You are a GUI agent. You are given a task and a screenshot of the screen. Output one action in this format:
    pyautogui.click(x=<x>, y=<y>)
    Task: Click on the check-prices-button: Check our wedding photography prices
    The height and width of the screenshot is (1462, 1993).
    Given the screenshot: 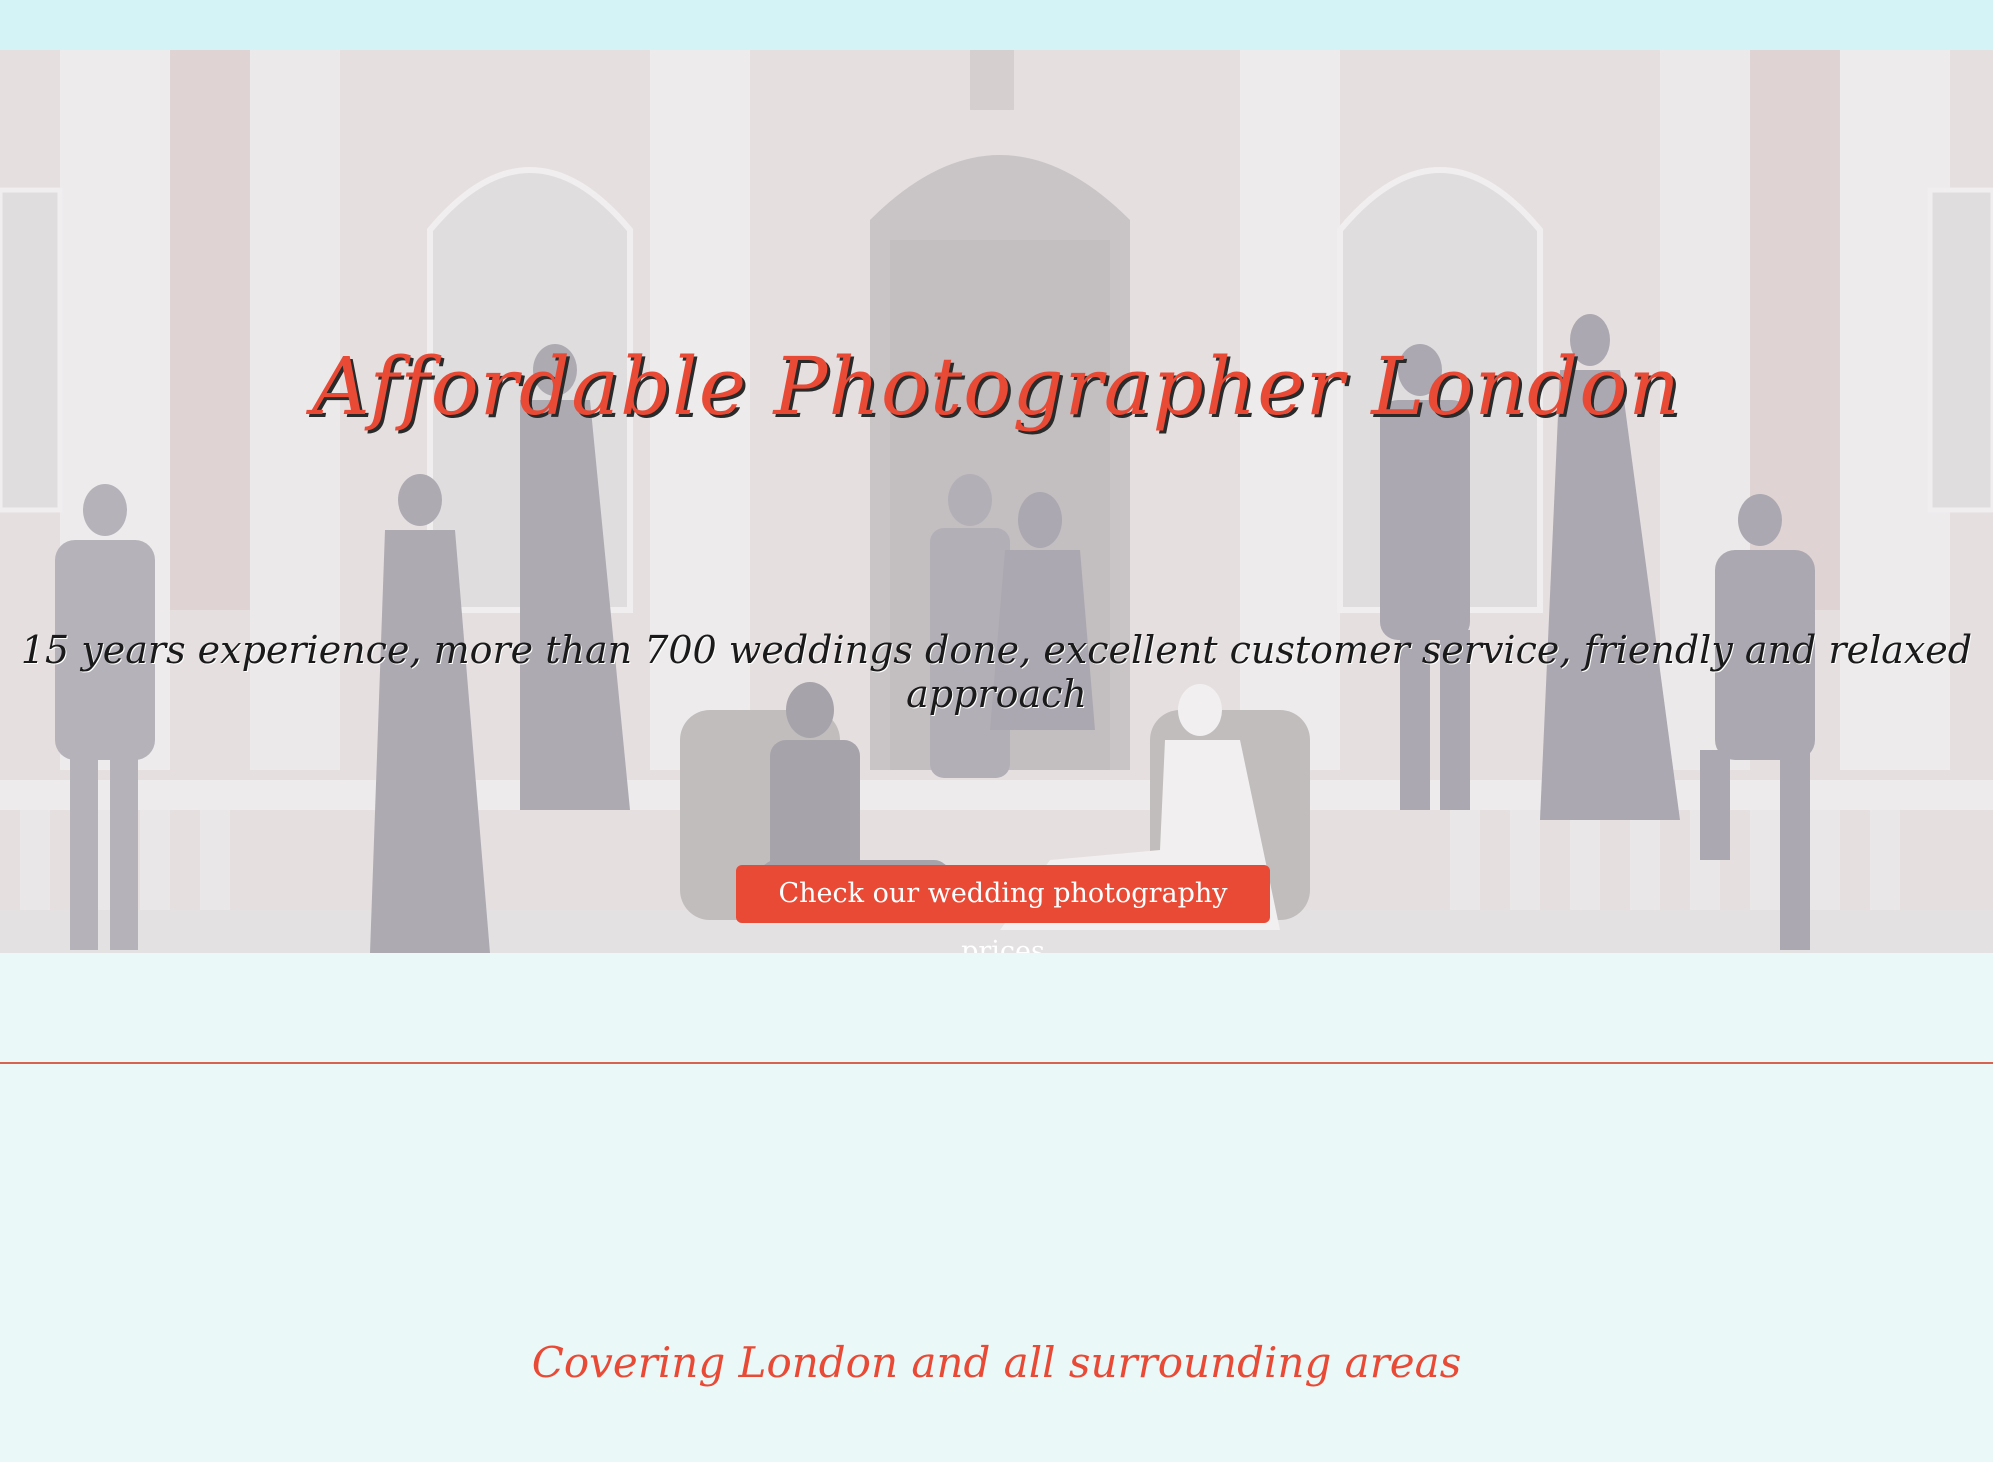 What is the action you would take?
    pyautogui.click(x=1003, y=909)
    